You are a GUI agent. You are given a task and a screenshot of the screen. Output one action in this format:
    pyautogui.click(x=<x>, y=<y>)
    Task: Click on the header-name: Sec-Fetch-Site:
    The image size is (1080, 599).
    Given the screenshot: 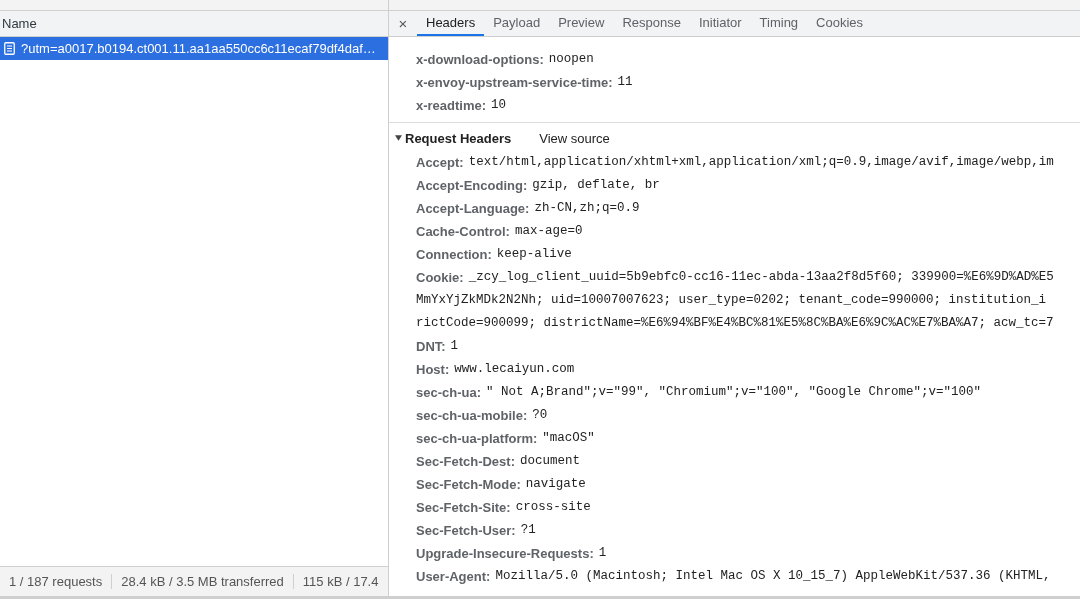 What is the action you would take?
    pyautogui.click(x=463, y=507)
    